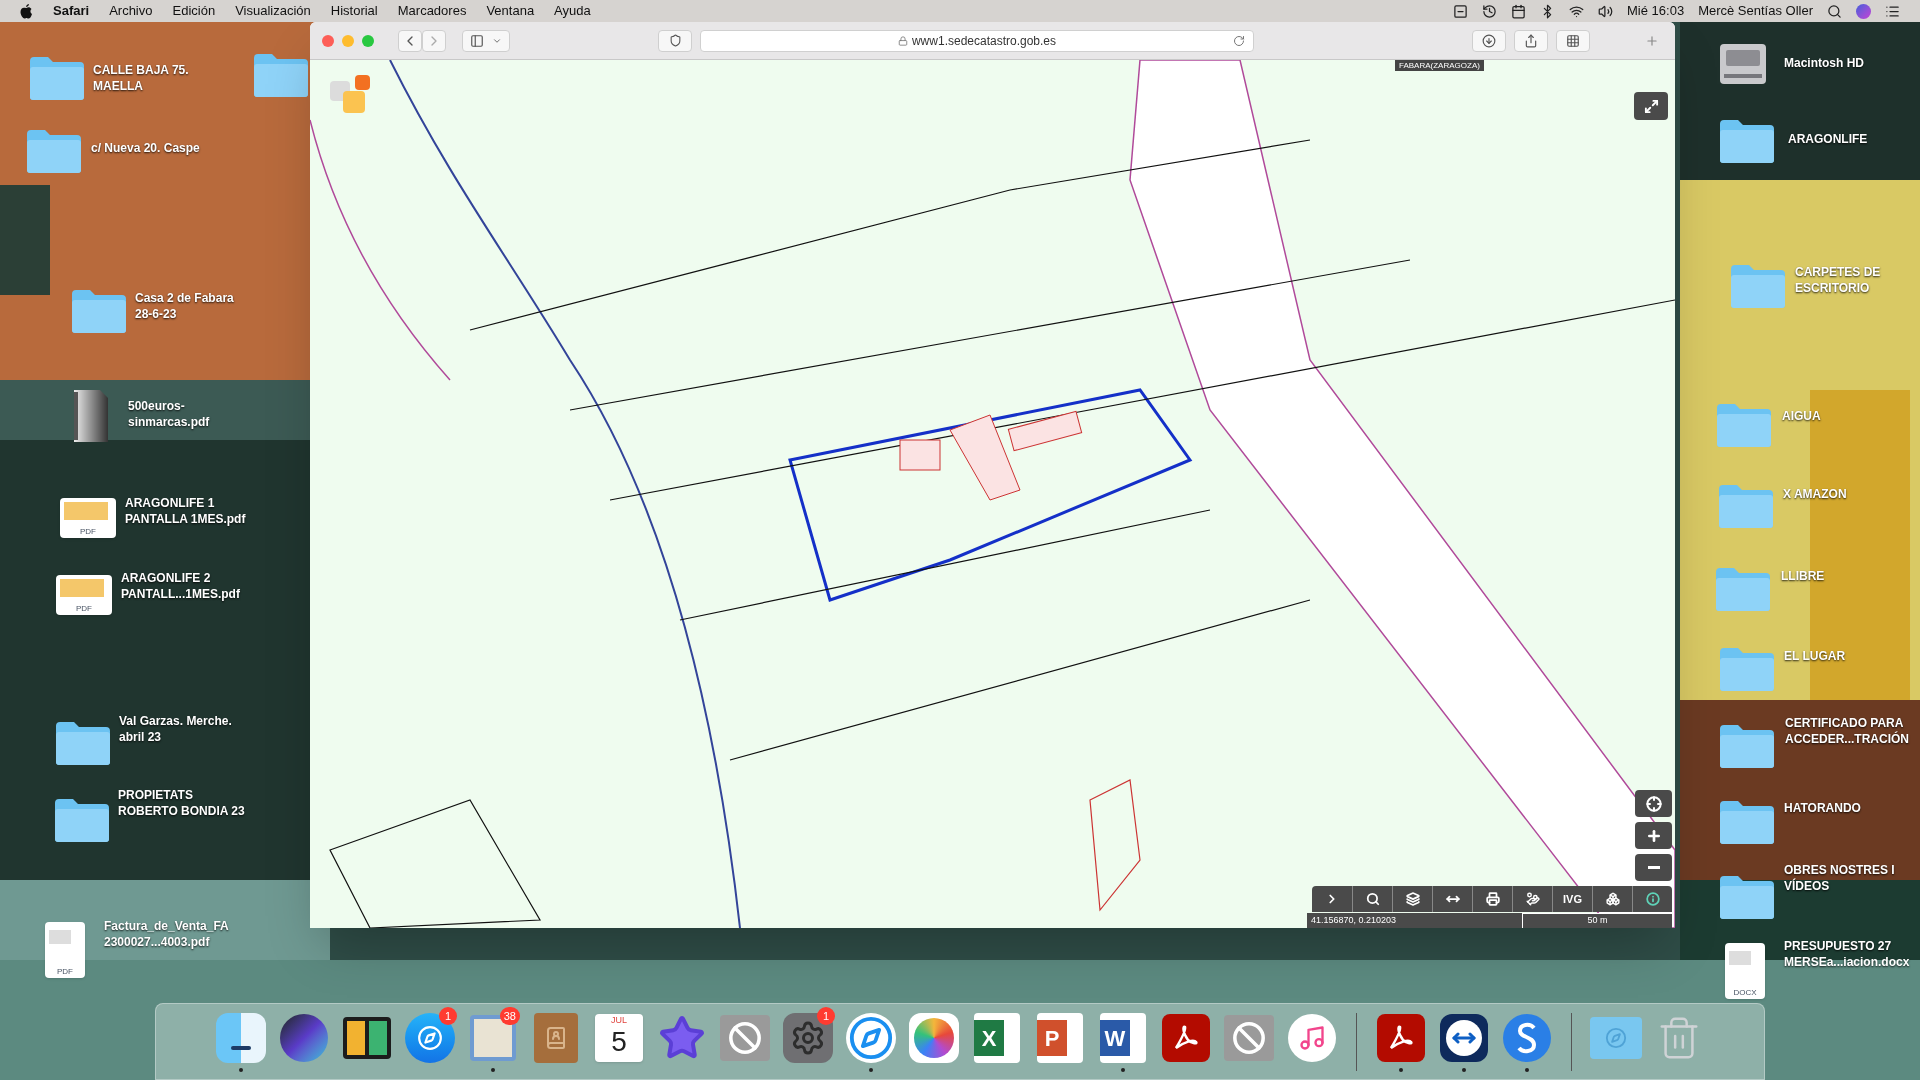  I want to click on status-icon, so click(1461, 11).